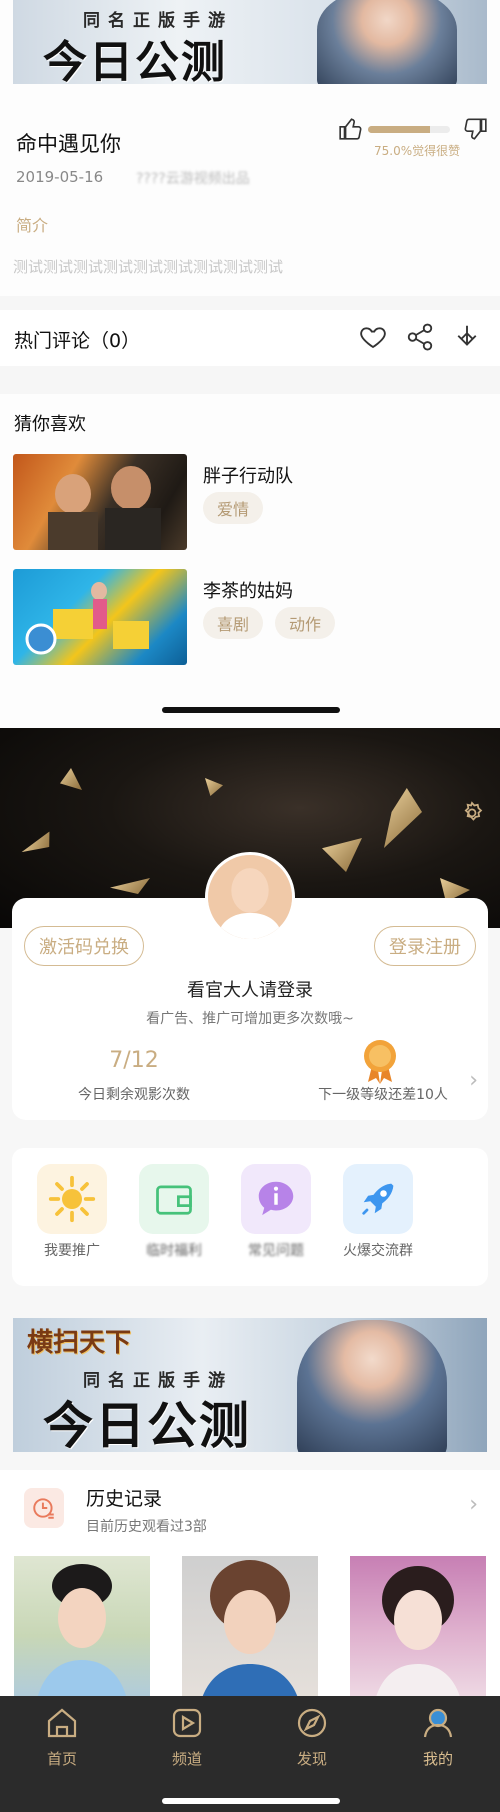 The width and height of the screenshot is (500, 1812). What do you see at coordinates (475, 129) in the screenshot?
I see `thumb-down-icon` at bounding box center [475, 129].